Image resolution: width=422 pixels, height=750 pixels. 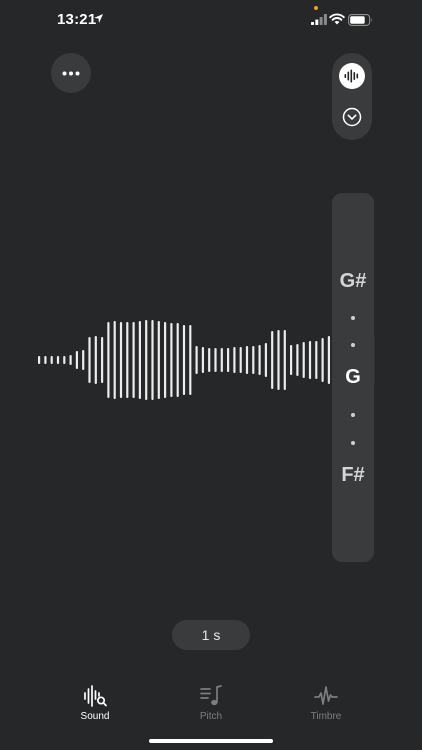 What do you see at coordinates (316, 8) in the screenshot?
I see `mic-in-use-indicator` at bounding box center [316, 8].